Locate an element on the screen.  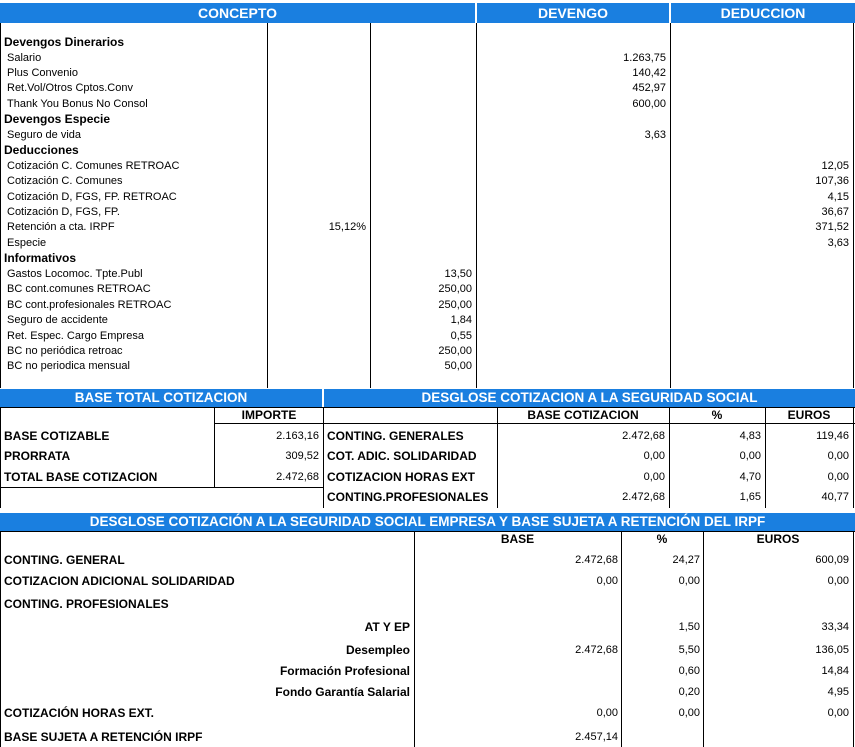
header-concepto: CONCEPTO is located at coordinates (237, 13).